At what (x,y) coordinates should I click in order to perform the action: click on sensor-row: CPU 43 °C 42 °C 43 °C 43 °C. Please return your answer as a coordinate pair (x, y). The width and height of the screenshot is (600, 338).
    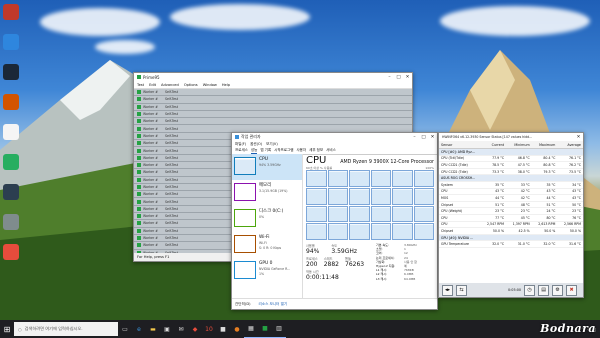
    Looking at the image, I should click on (511, 192).